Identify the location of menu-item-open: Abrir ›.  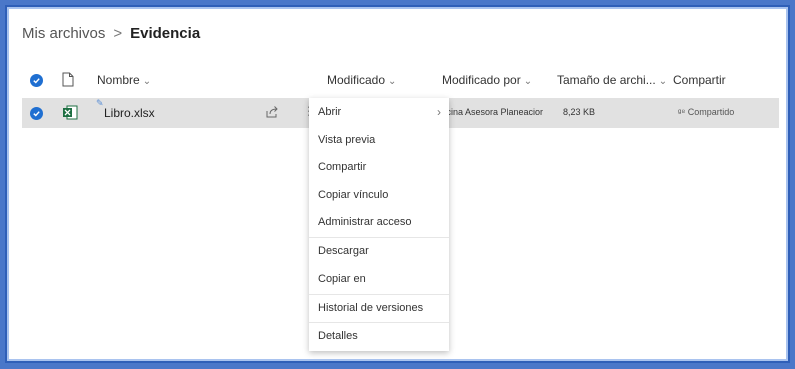
(379, 112).